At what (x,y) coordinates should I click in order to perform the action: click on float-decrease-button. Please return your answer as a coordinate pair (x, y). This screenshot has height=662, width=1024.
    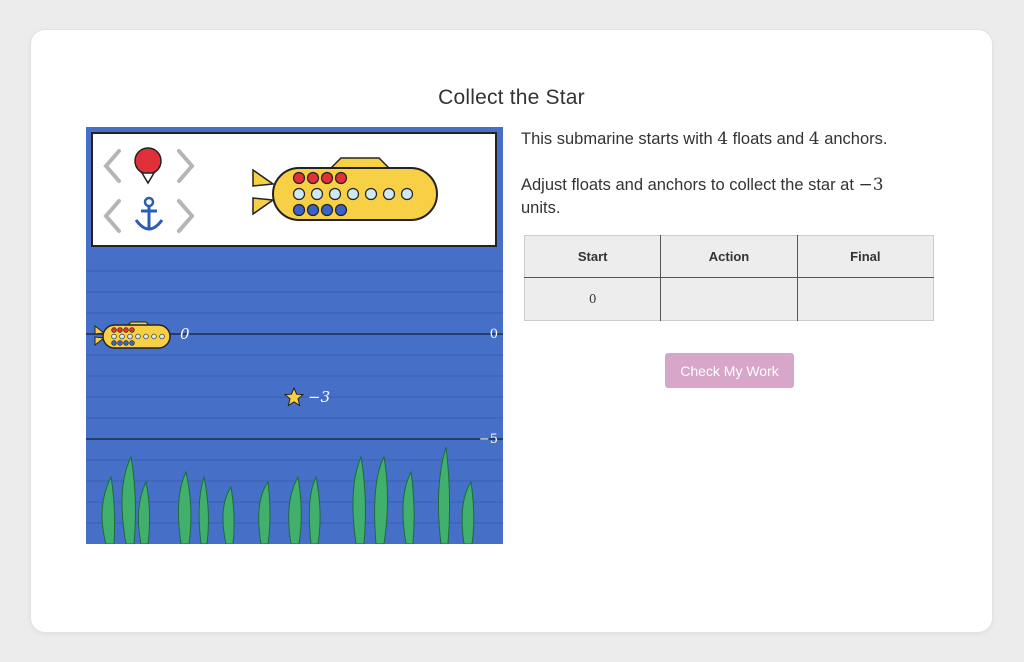
    Looking at the image, I should click on (112, 166).